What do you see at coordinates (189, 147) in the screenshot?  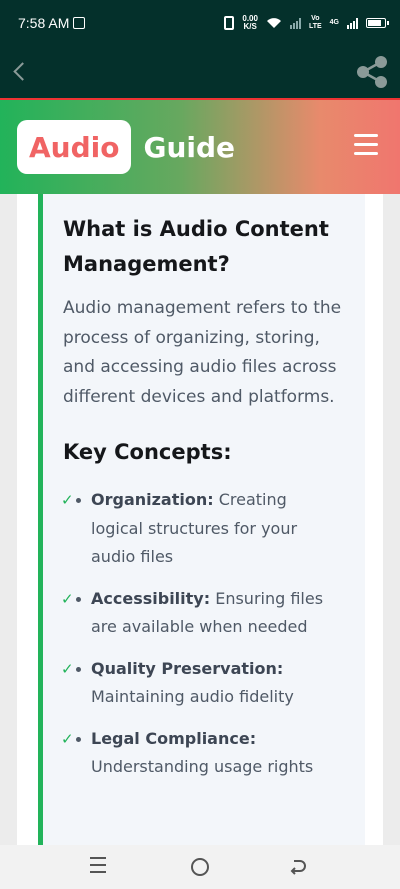 I see `logo-text: Guide` at bounding box center [189, 147].